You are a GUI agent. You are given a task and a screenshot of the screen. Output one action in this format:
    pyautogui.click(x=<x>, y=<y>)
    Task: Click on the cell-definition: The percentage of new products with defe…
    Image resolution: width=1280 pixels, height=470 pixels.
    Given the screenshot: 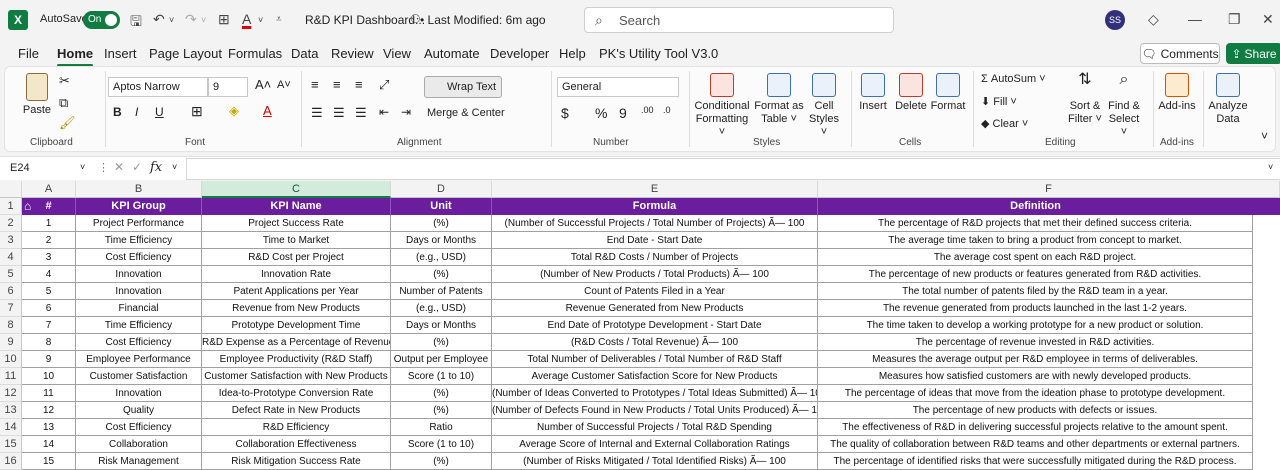 What is the action you would take?
    pyautogui.click(x=1035, y=410)
    